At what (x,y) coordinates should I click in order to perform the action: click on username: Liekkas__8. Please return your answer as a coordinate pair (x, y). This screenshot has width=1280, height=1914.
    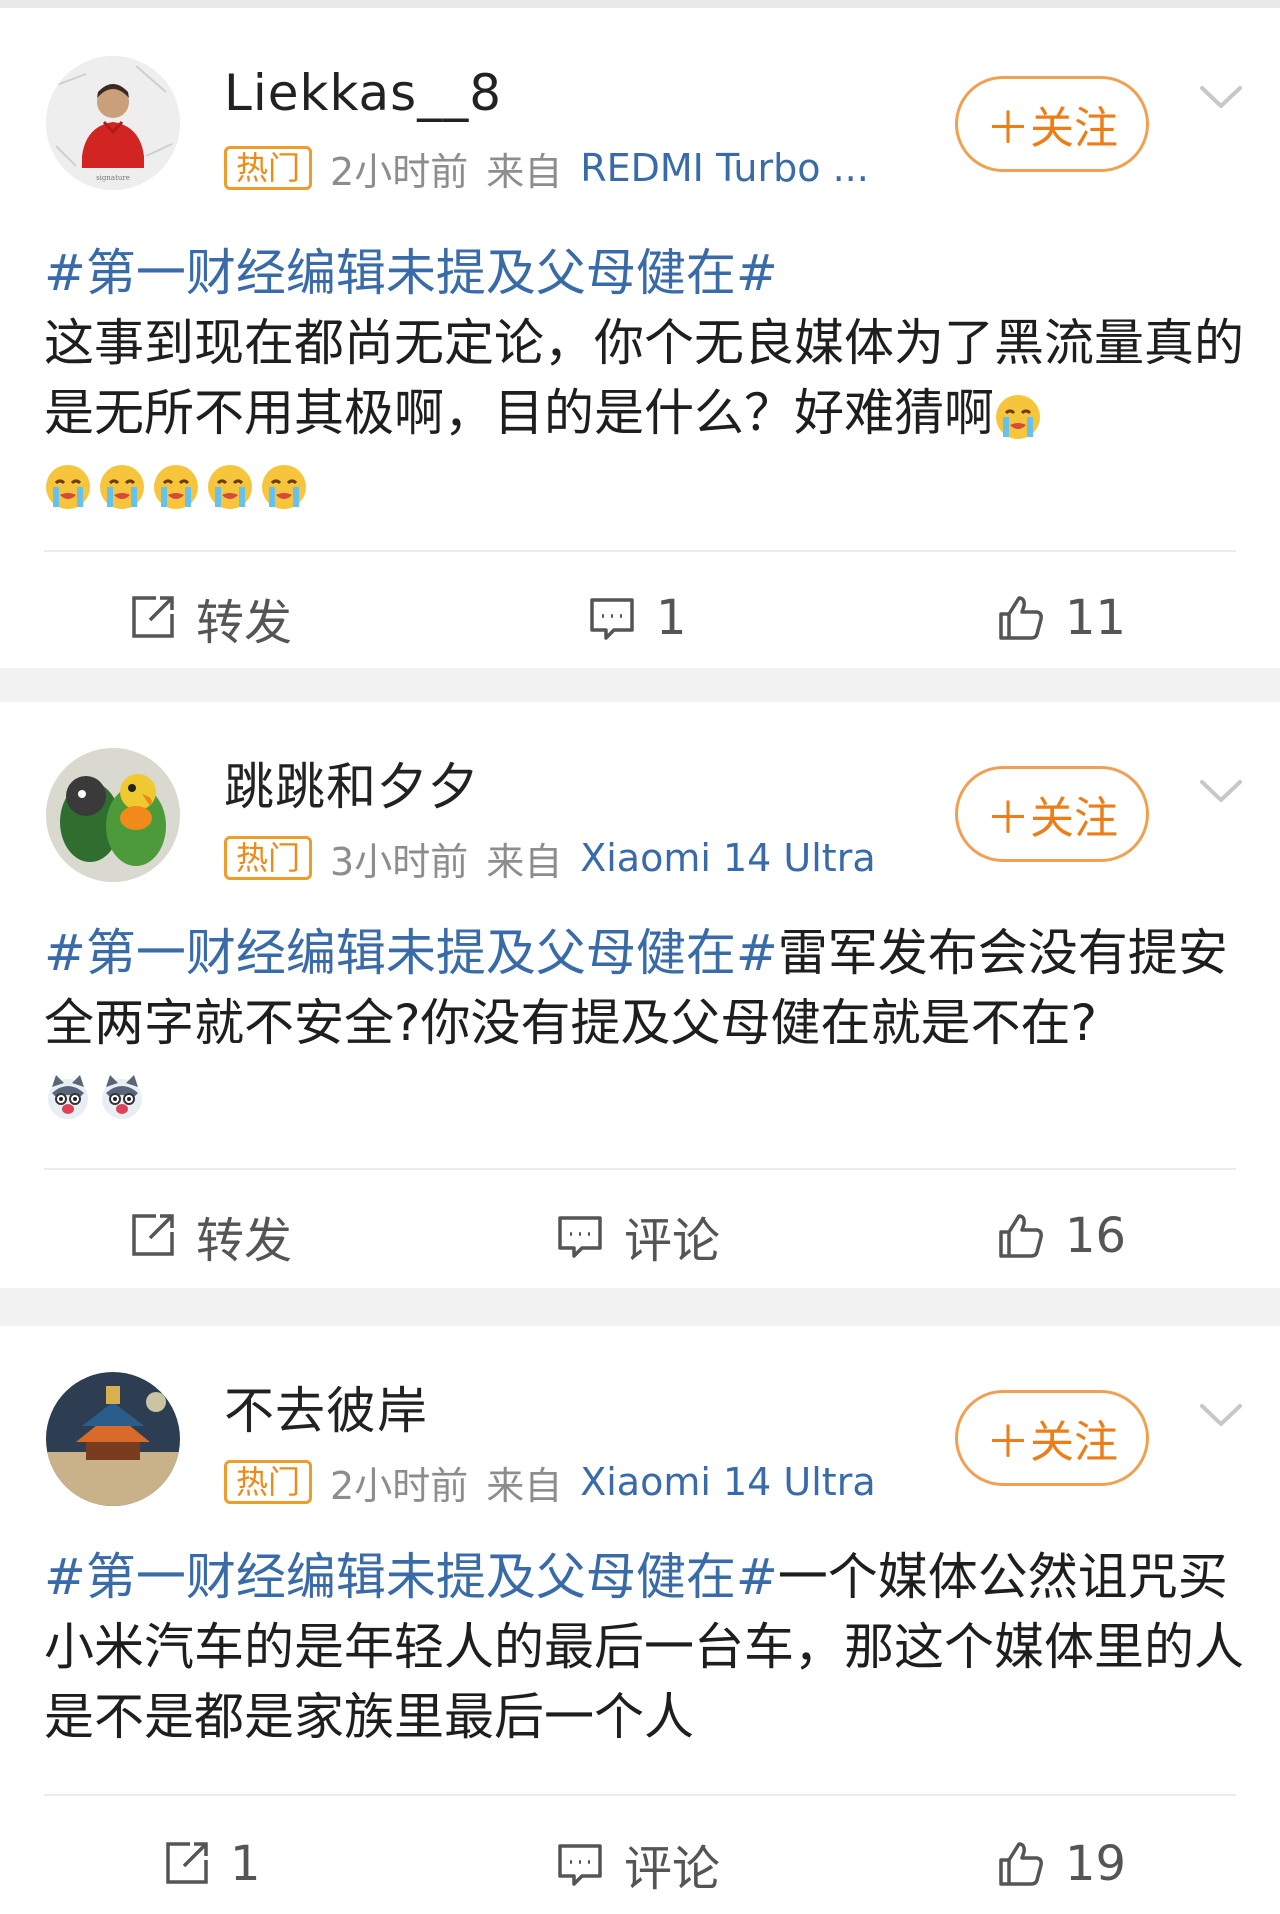
    Looking at the image, I should click on (363, 93).